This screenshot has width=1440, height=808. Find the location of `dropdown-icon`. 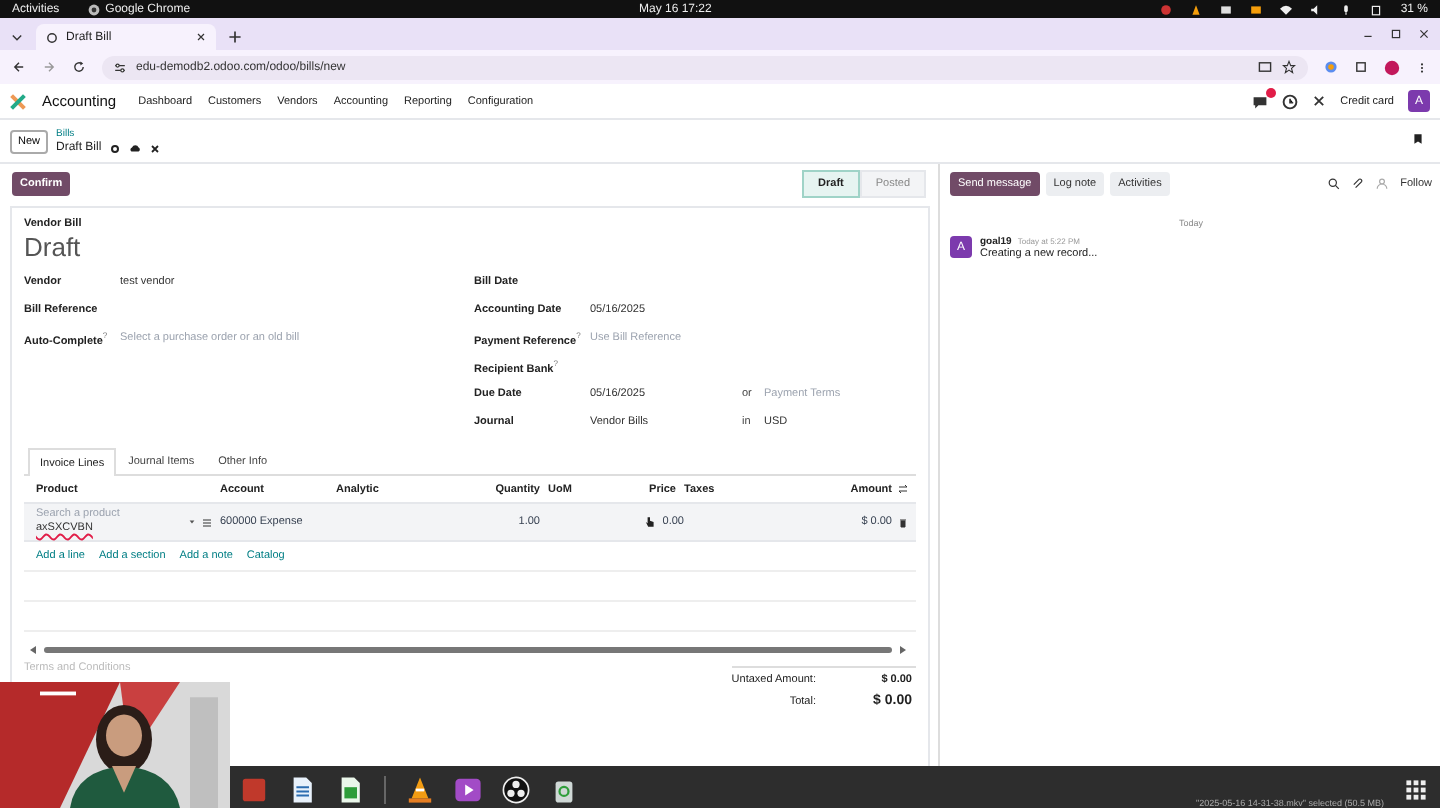

dropdown-icon is located at coordinates (192, 522).